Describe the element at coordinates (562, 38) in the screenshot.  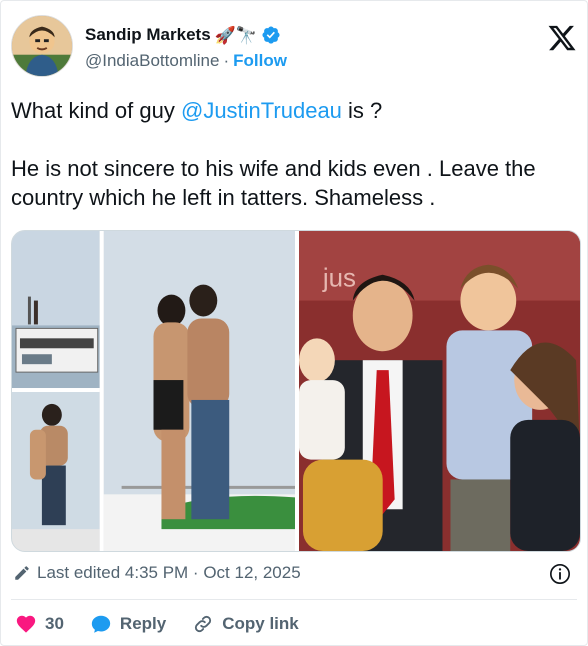
I see `x-logo-icon` at that location.